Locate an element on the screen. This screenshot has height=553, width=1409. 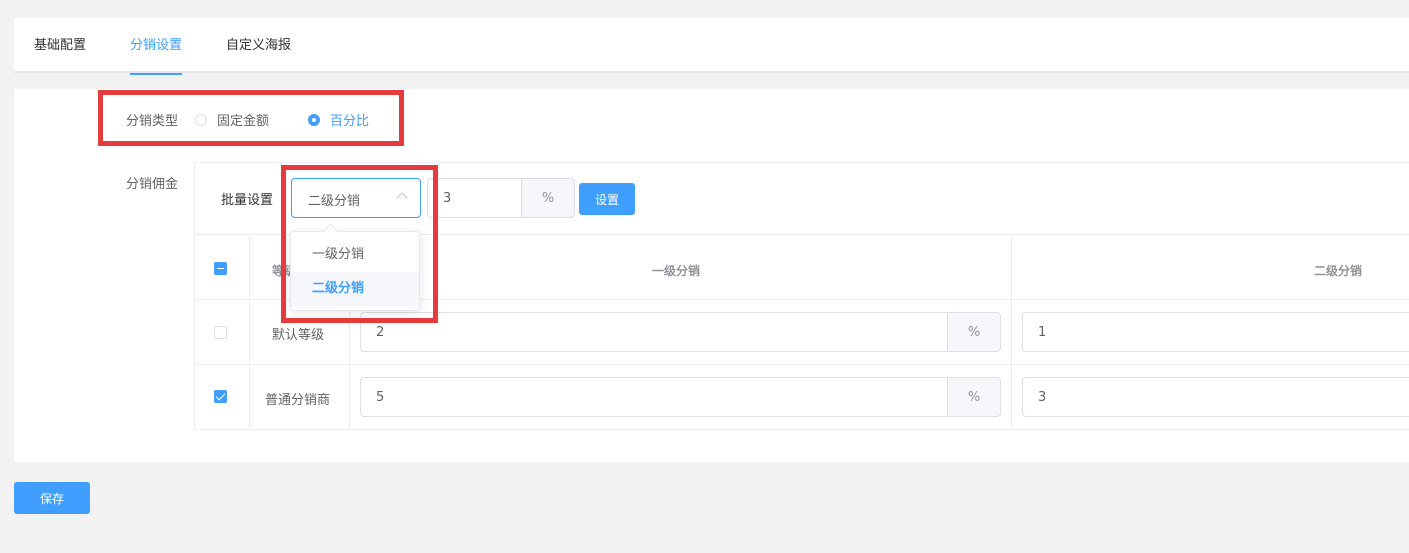
first-level-input-group: 2 % is located at coordinates (680, 332).